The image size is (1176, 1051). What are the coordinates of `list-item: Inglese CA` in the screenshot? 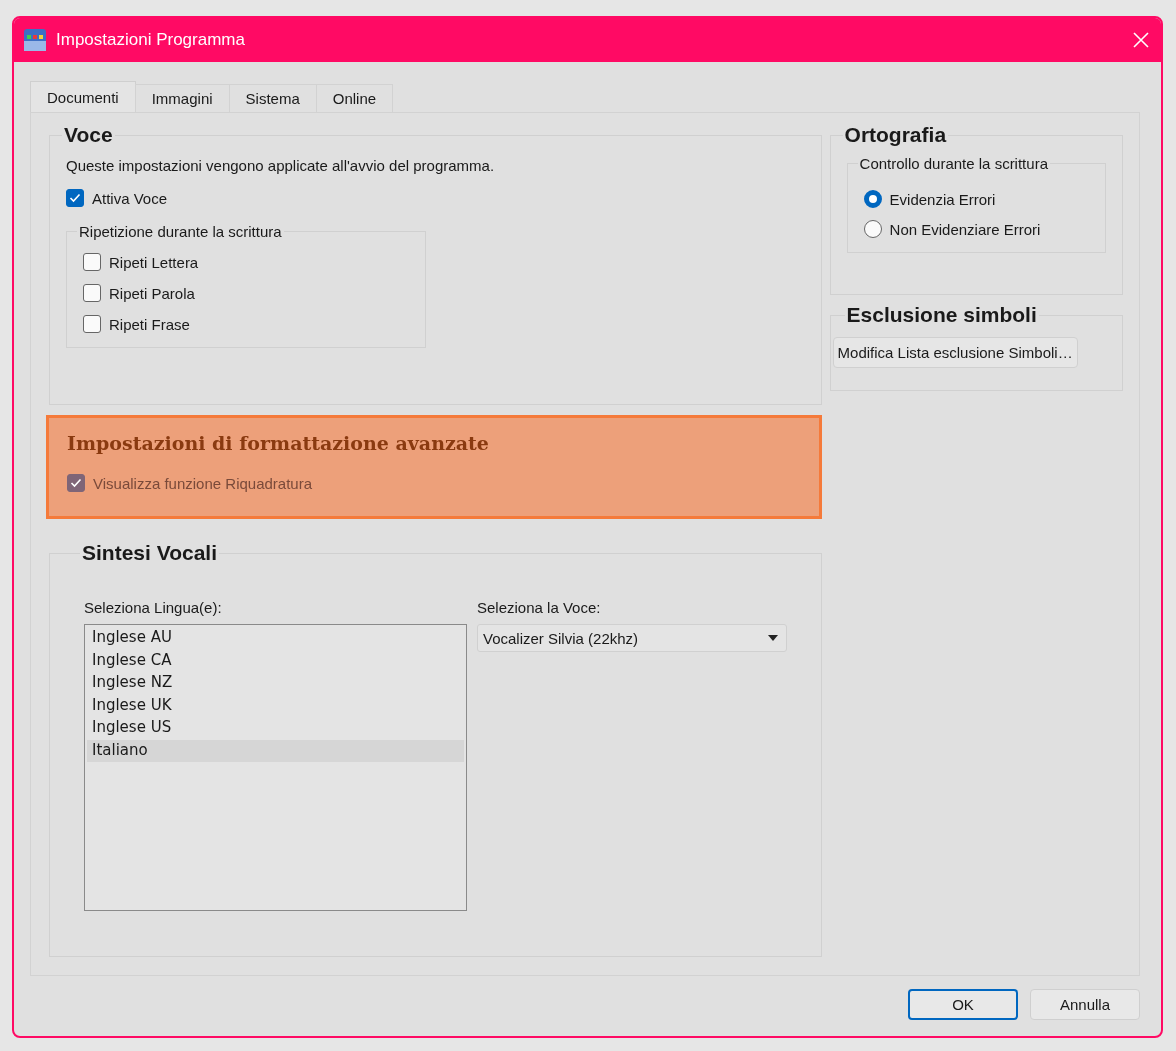 It's located at (275, 660).